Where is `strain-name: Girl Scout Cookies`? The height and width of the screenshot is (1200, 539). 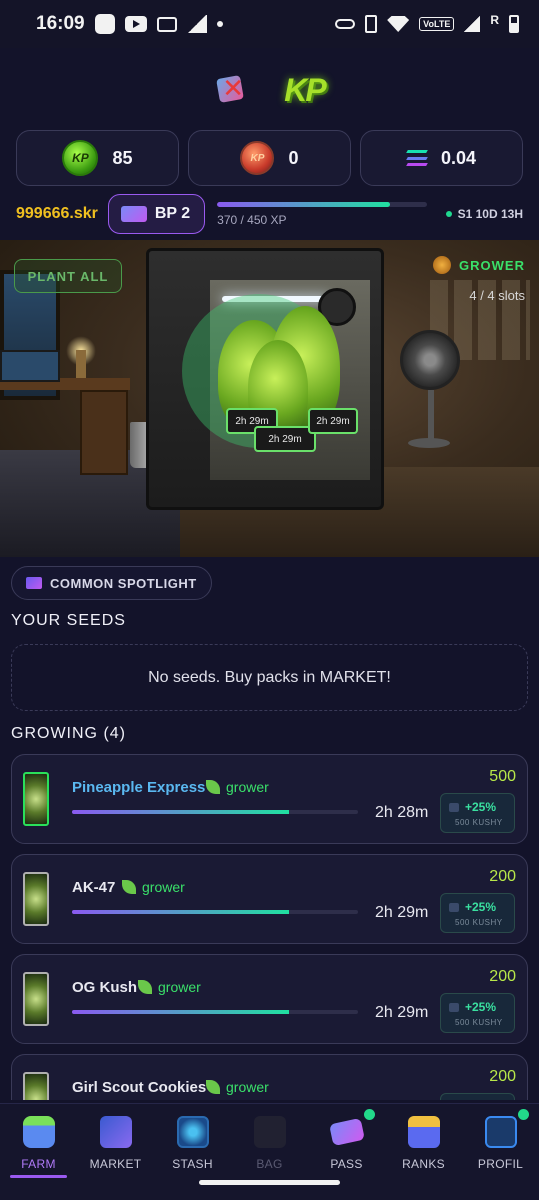
strain-name: Girl Scout Cookies is located at coordinates (139, 1087).